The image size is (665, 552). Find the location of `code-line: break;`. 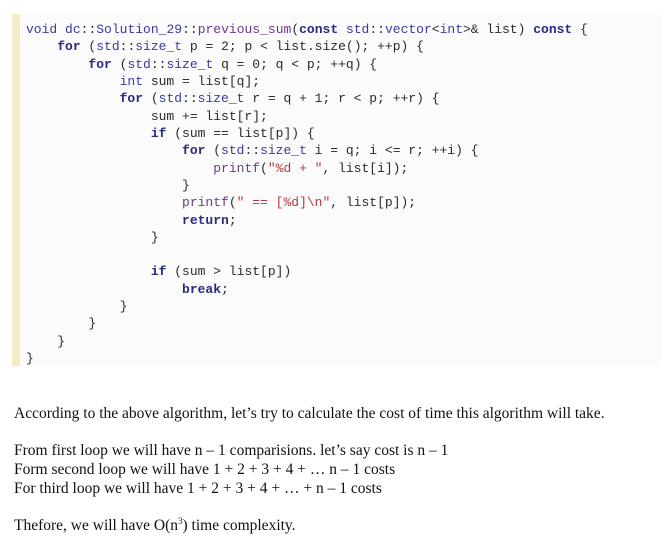

code-line: break; is located at coordinates (205, 289).